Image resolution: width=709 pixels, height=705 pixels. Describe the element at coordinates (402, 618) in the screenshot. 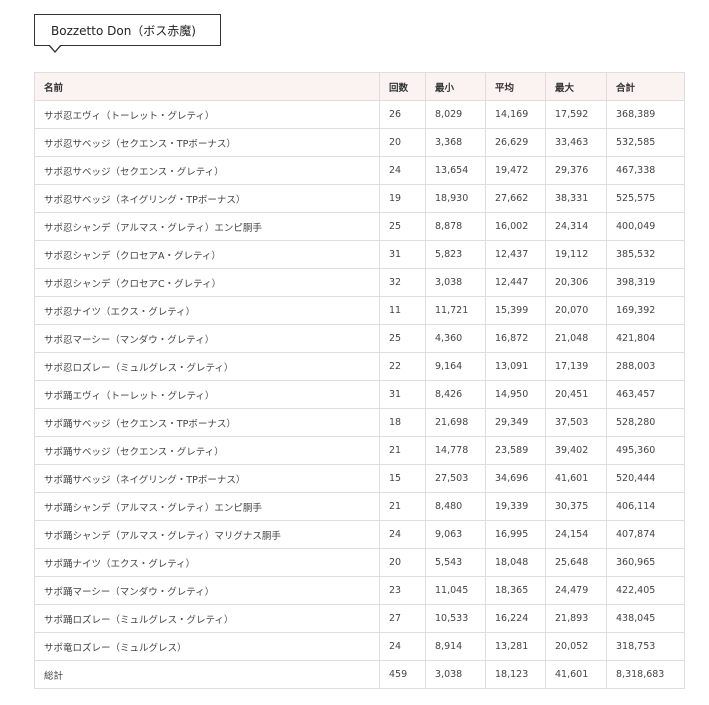

I see `cell-count: 27` at that location.